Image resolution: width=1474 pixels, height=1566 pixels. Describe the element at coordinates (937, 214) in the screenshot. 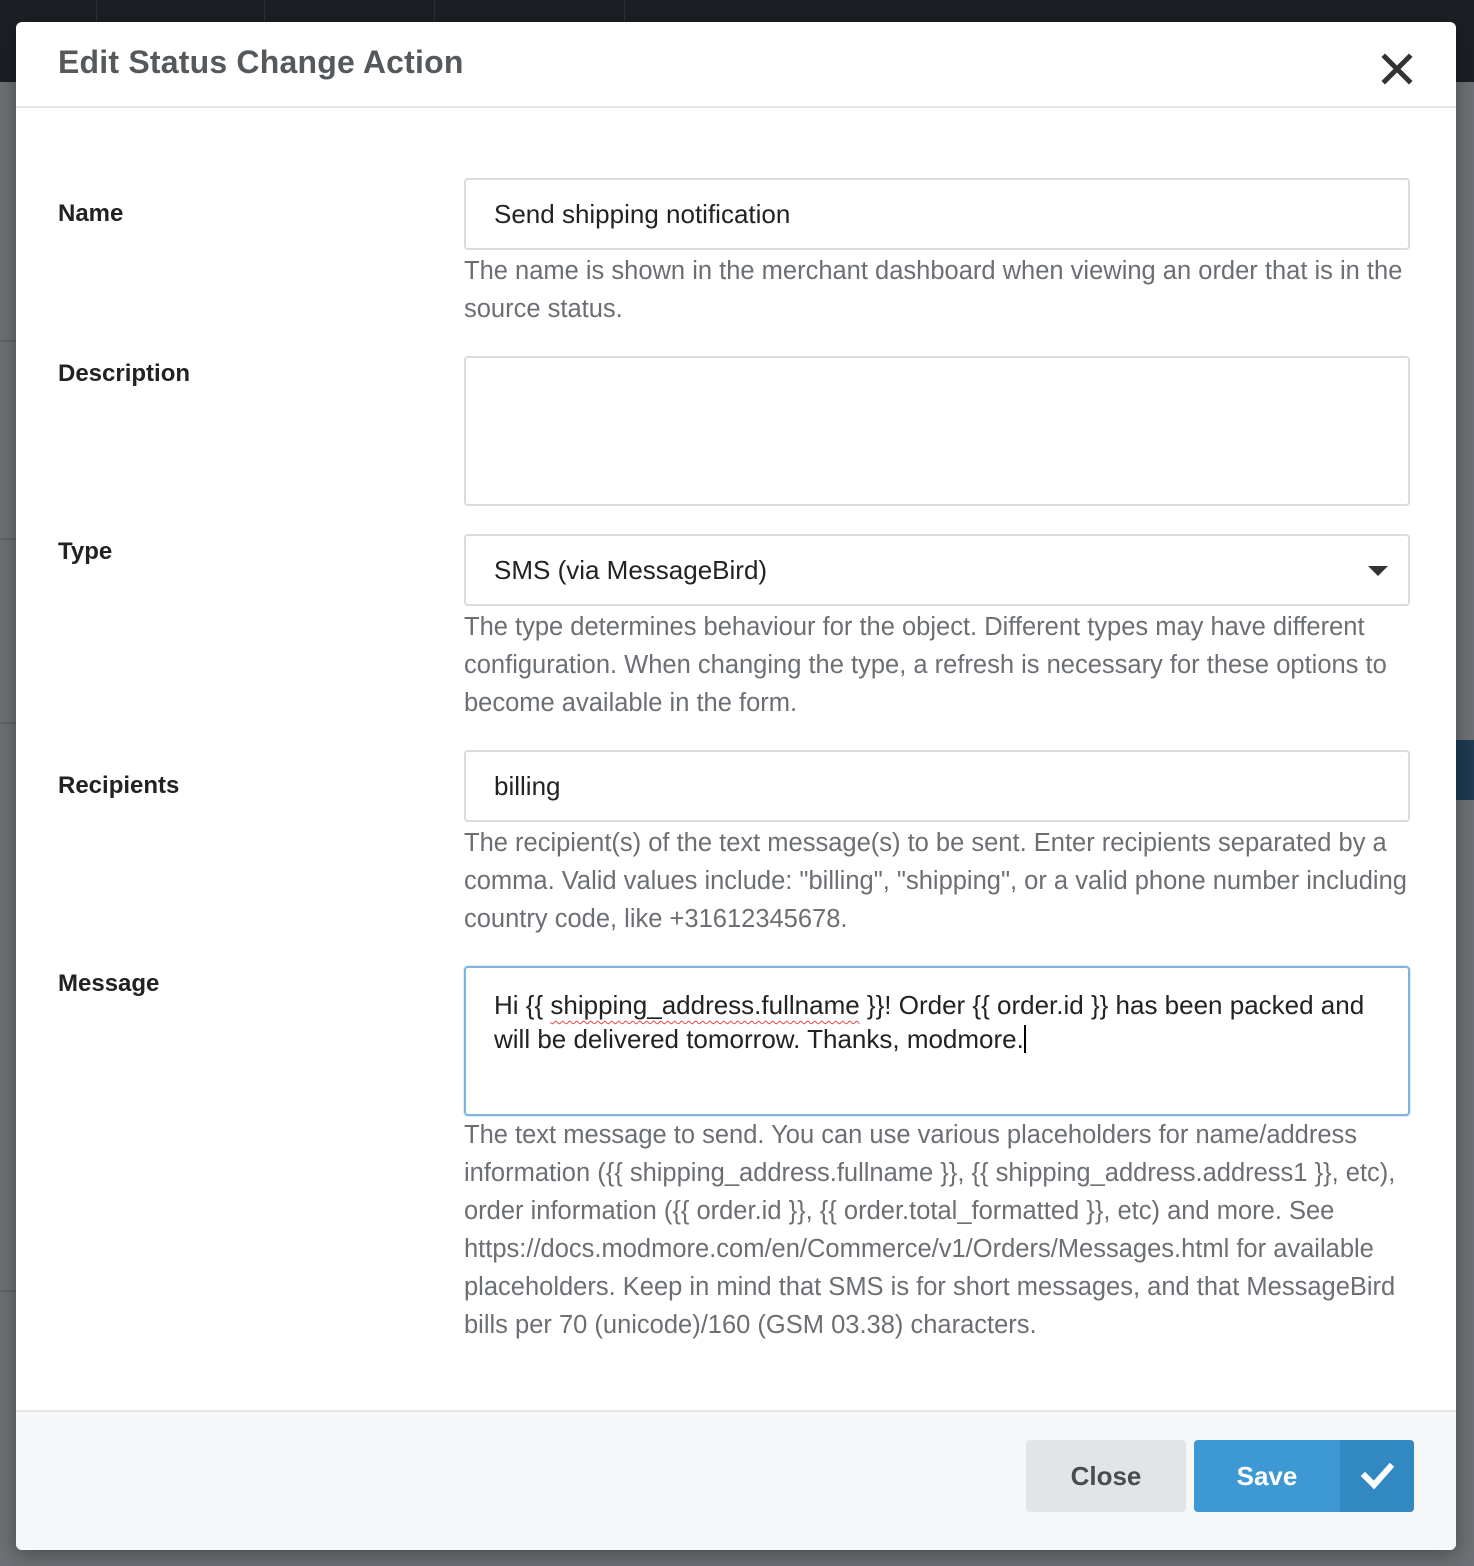

I see `name-input: Send shipping notification` at that location.